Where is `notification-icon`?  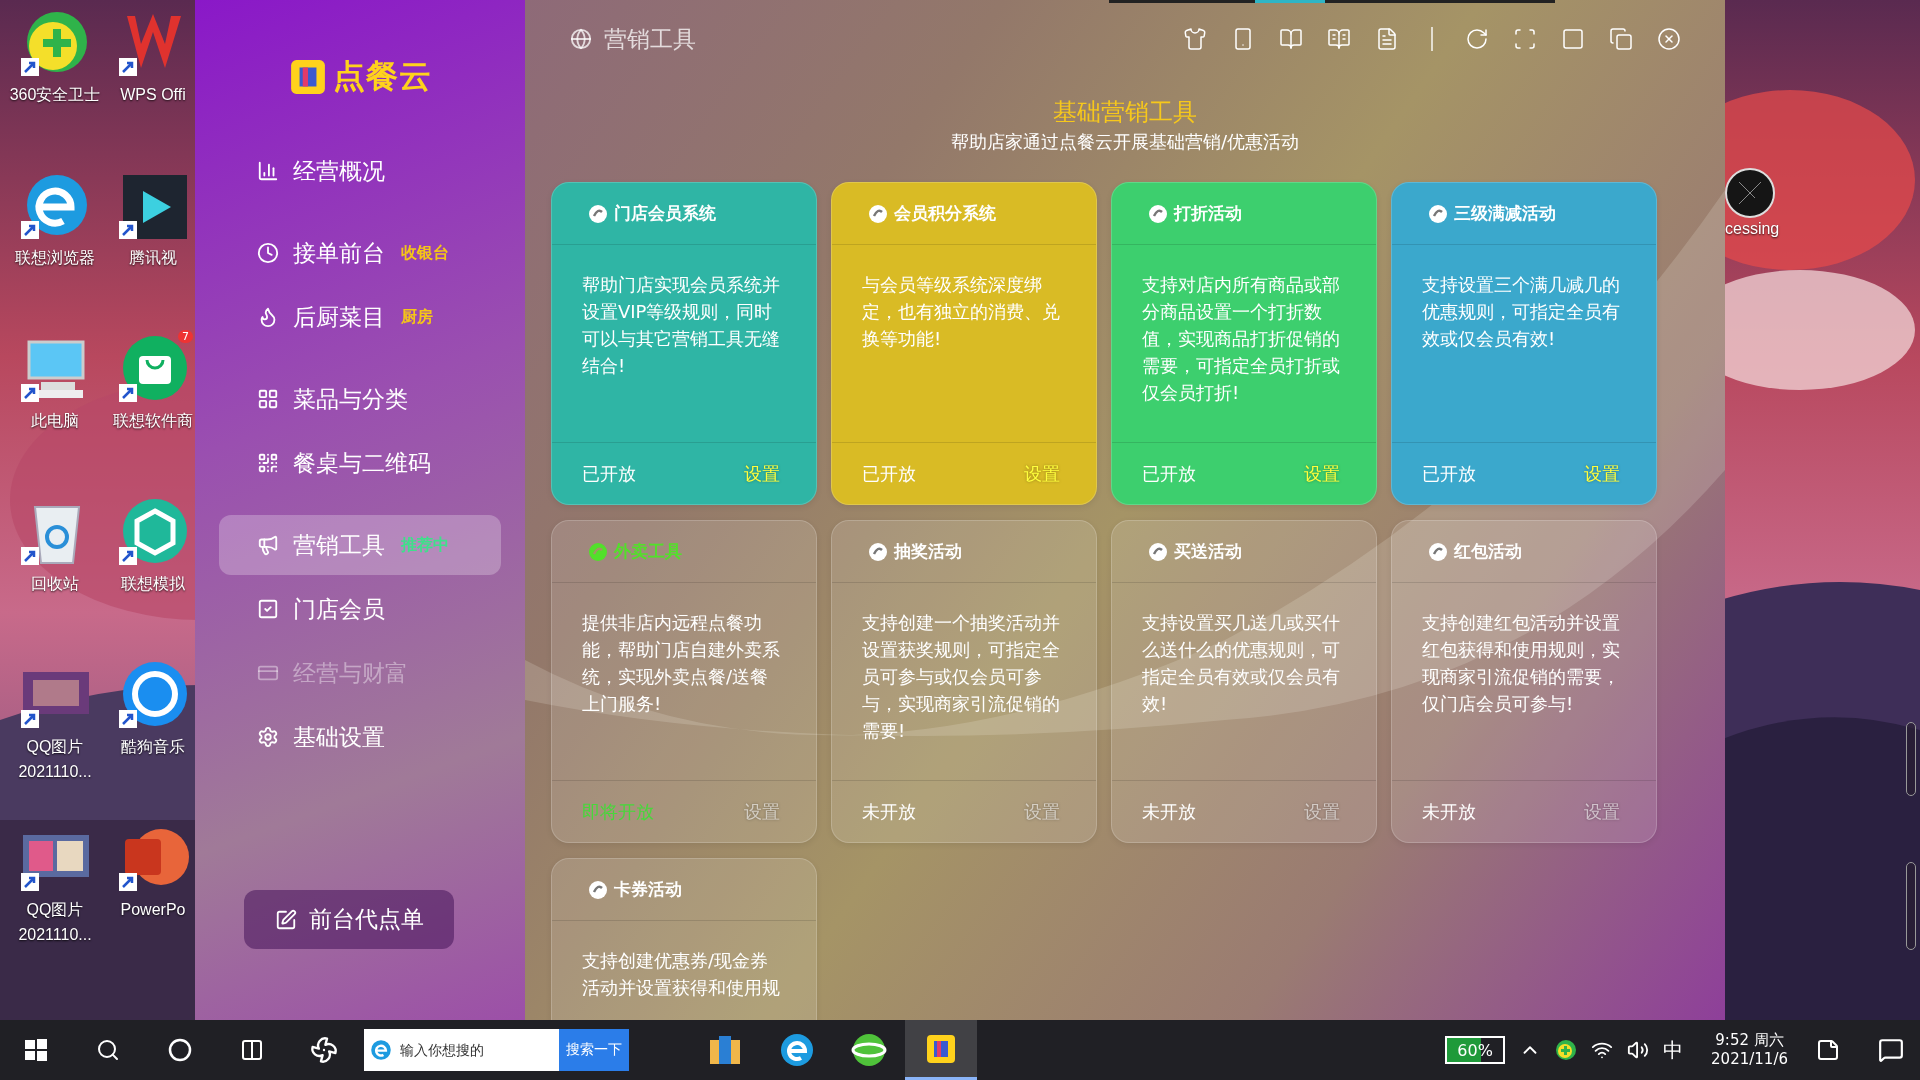 notification-icon is located at coordinates (1891, 1050).